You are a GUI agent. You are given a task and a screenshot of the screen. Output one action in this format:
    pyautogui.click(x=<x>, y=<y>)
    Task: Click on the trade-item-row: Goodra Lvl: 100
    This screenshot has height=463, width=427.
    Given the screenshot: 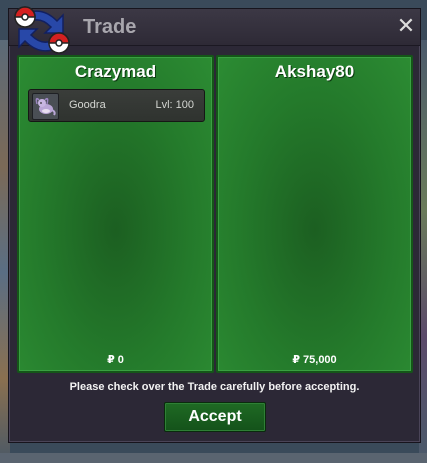 What is the action you would take?
    pyautogui.click(x=116, y=105)
    